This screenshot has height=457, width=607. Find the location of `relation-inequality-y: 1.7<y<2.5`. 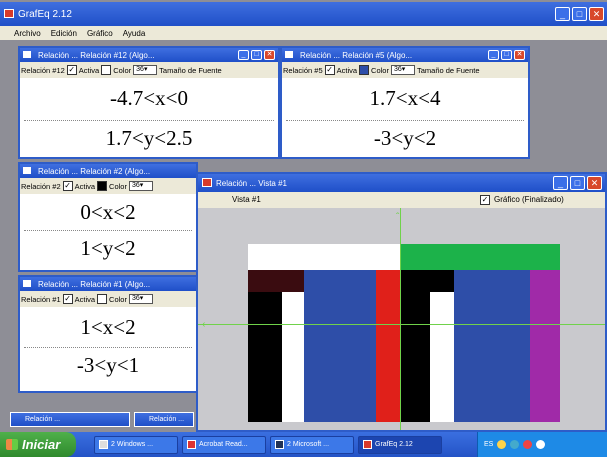

relation-inequality-y: 1.7<y<2.5 is located at coordinates (149, 138).